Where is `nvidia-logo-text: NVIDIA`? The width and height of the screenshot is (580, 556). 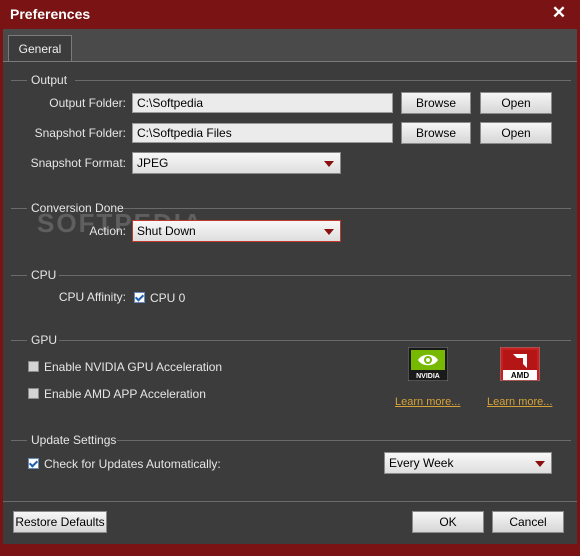 nvidia-logo-text: NVIDIA is located at coordinates (428, 376).